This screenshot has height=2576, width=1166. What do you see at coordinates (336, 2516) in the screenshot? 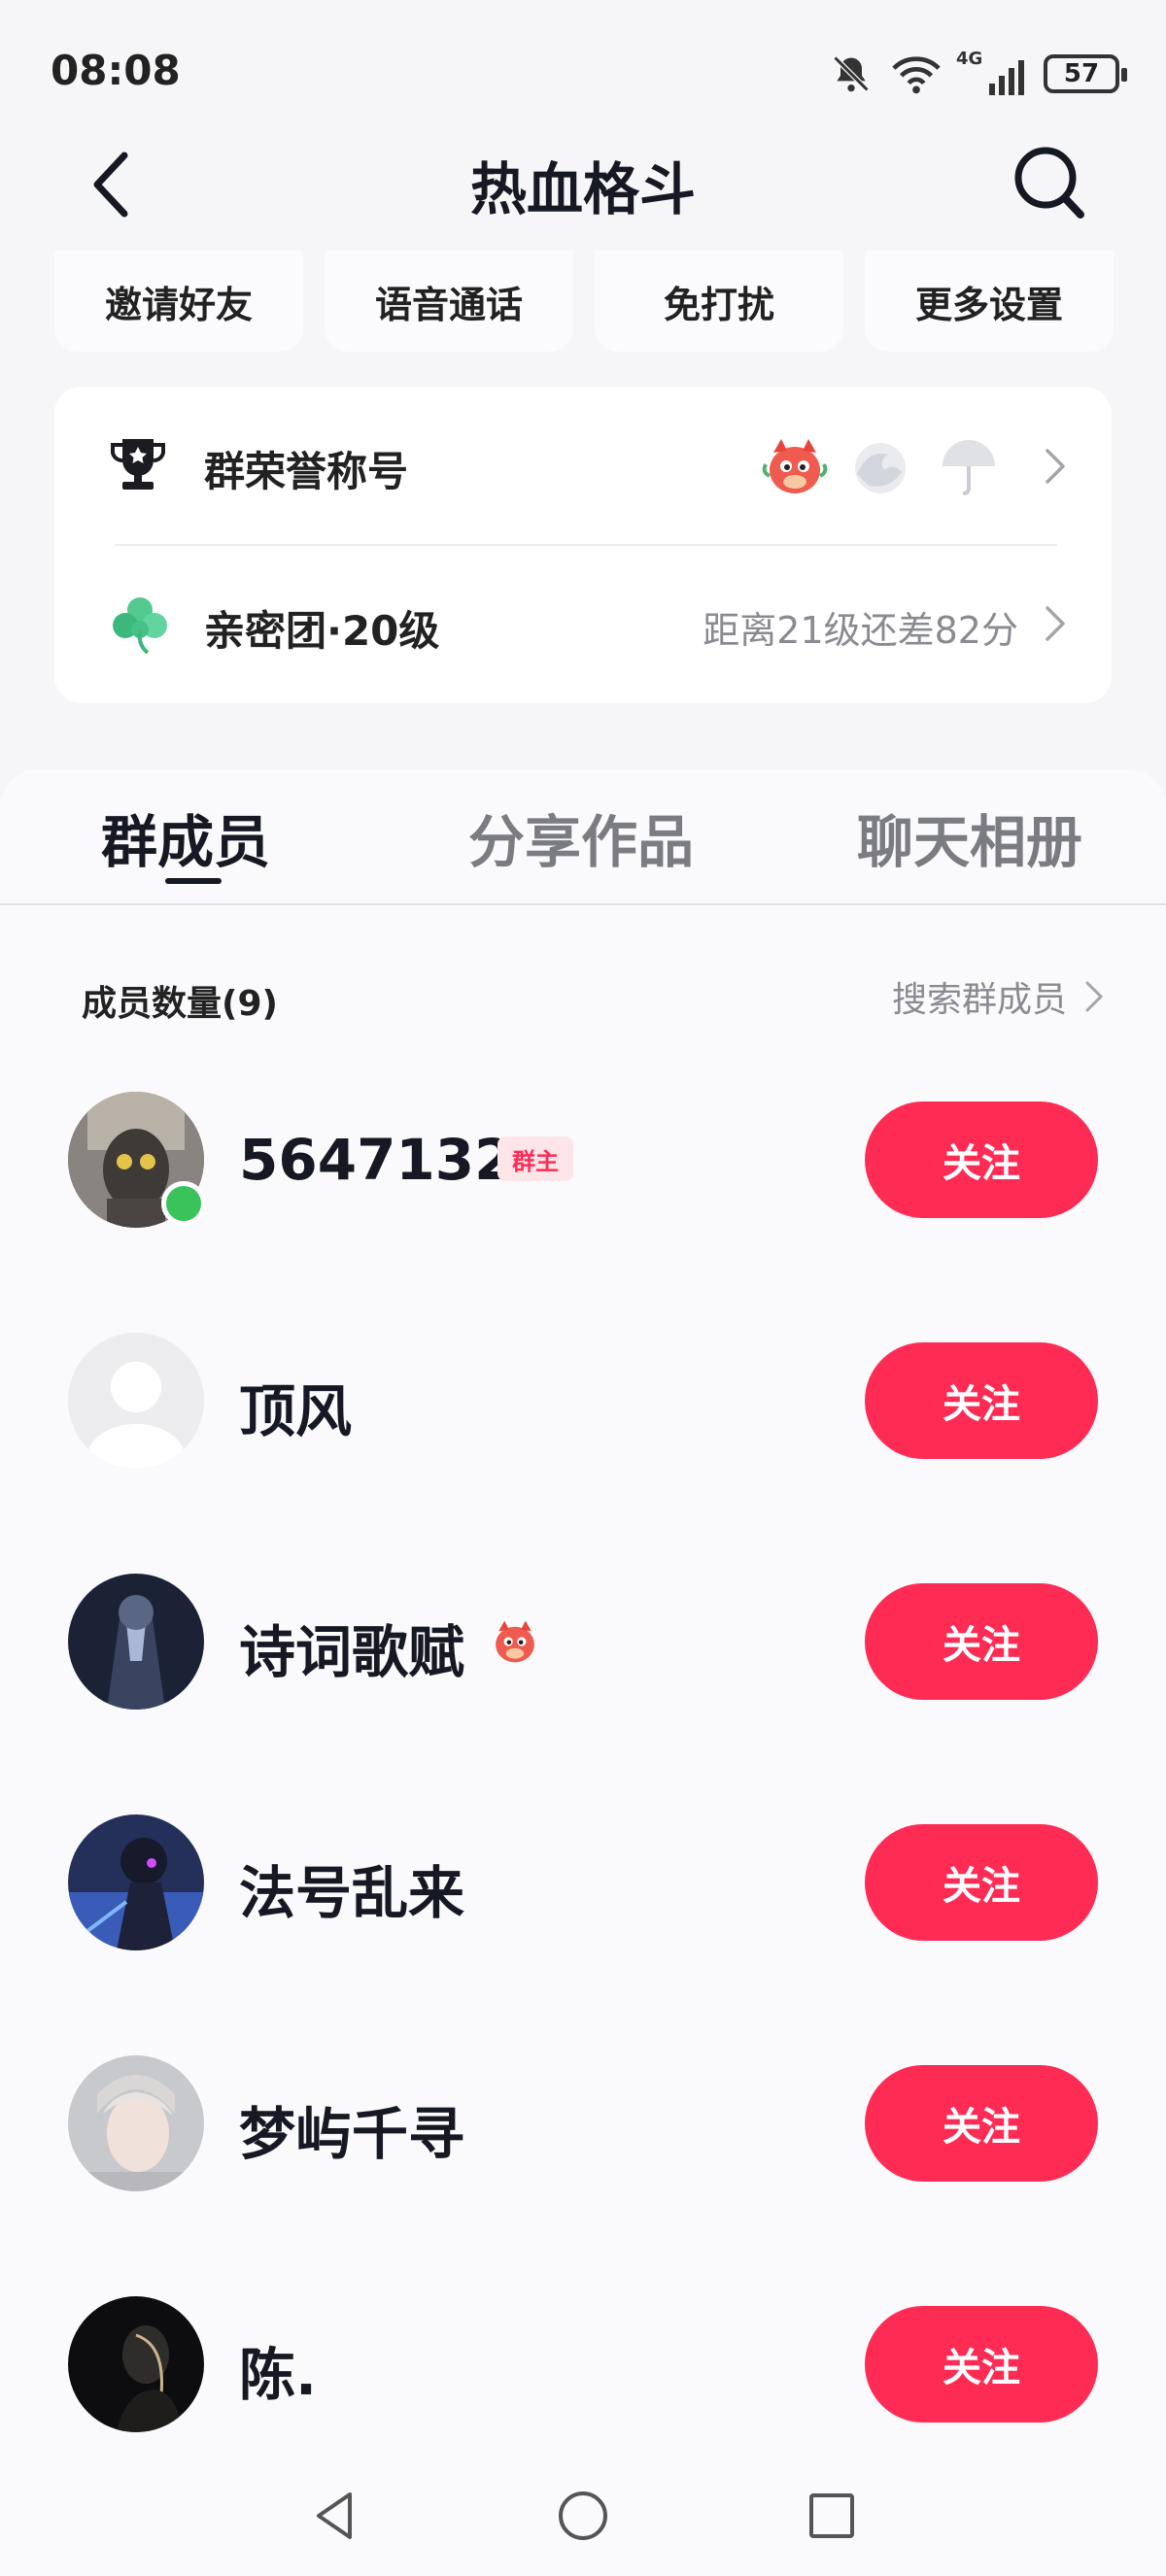
I see `back-triangle-icon` at bounding box center [336, 2516].